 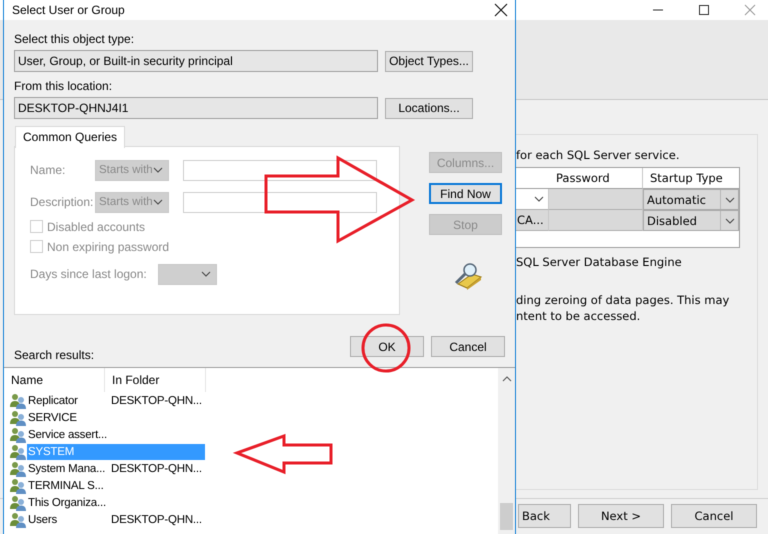 What do you see at coordinates (108, 247) in the screenshot?
I see `checkbox-label: Non expiring password` at bounding box center [108, 247].